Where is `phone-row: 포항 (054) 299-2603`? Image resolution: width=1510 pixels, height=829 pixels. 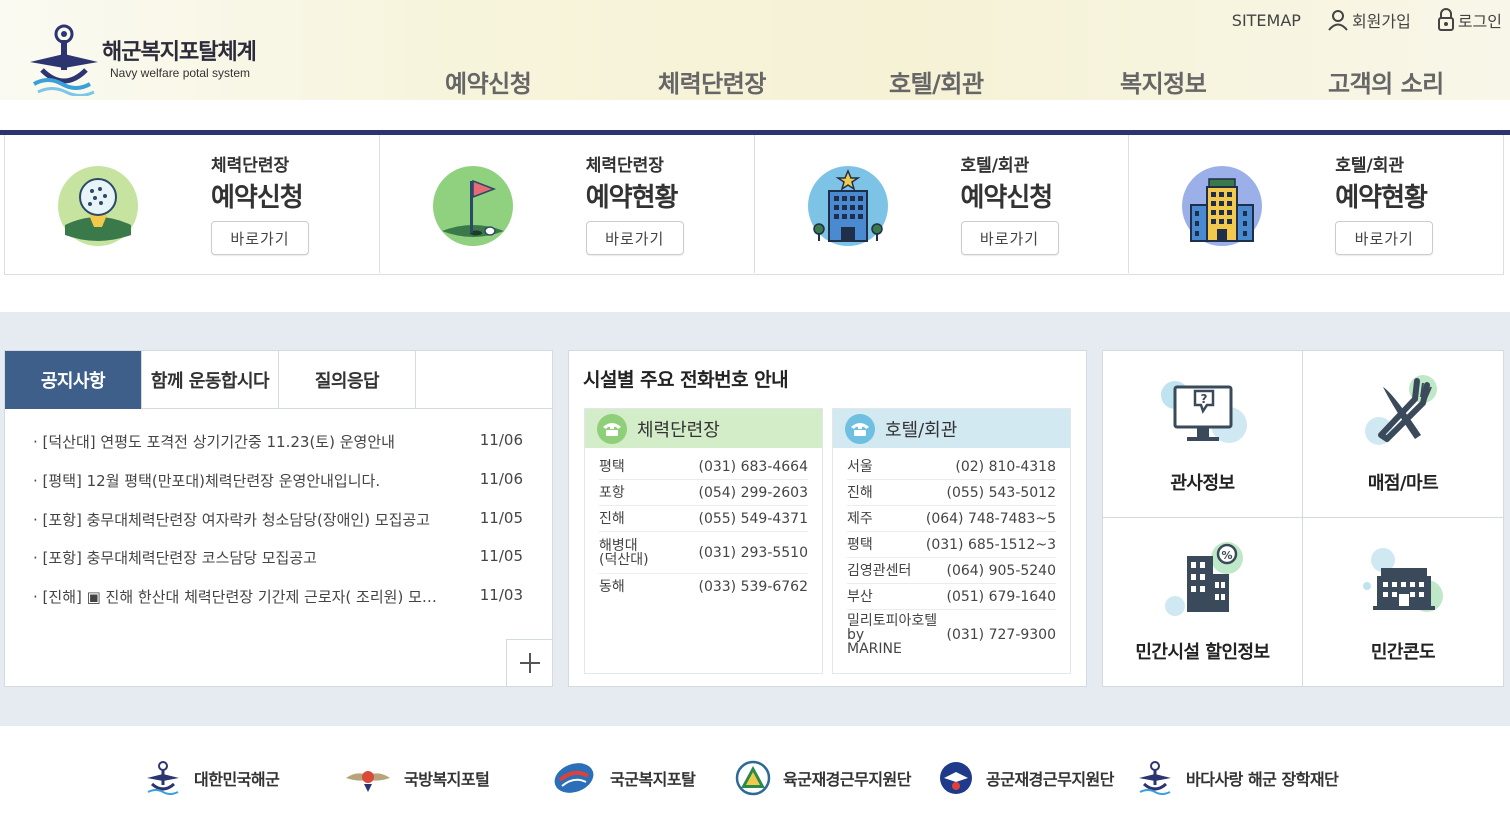
phone-row: 포항 (054) 299-2603 is located at coordinates (703, 493).